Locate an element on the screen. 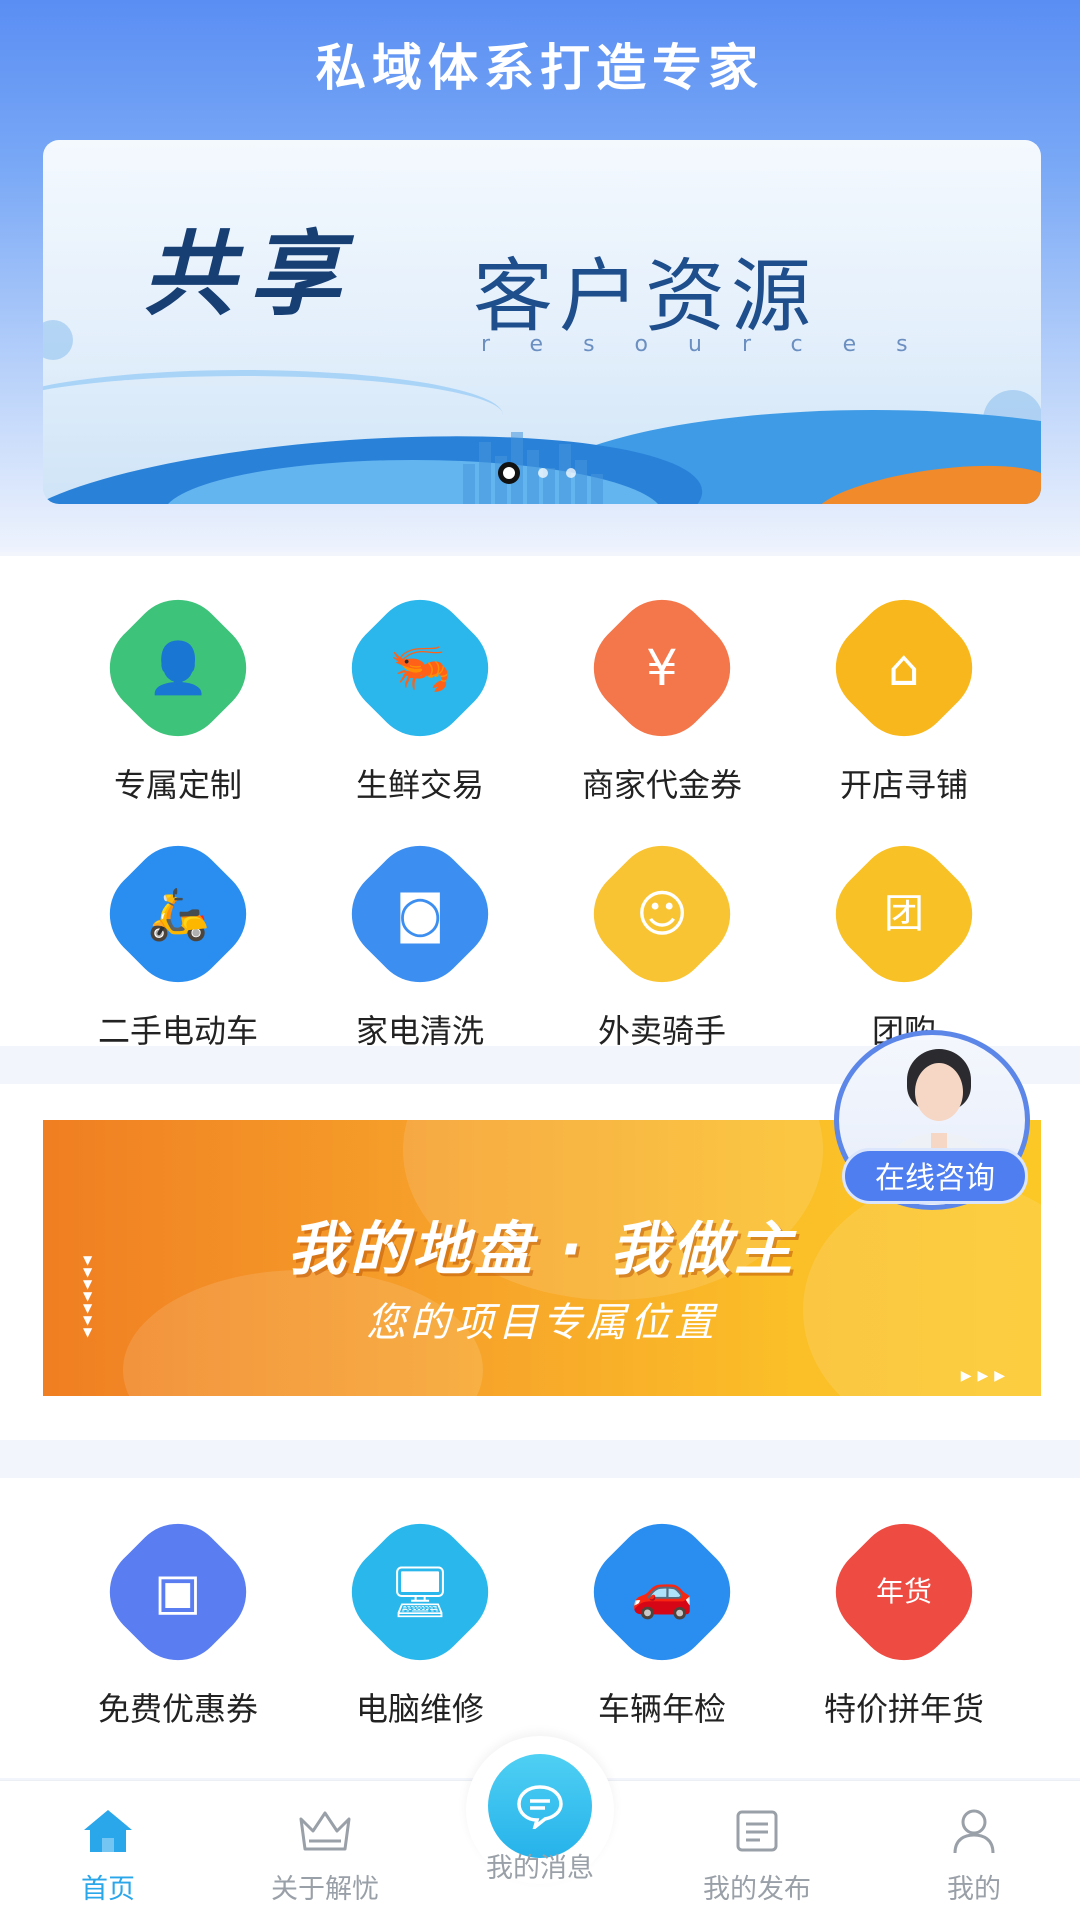 The image size is (1080, 1920). grid-item-label: 免费优惠券 is located at coordinates (177, 1709).